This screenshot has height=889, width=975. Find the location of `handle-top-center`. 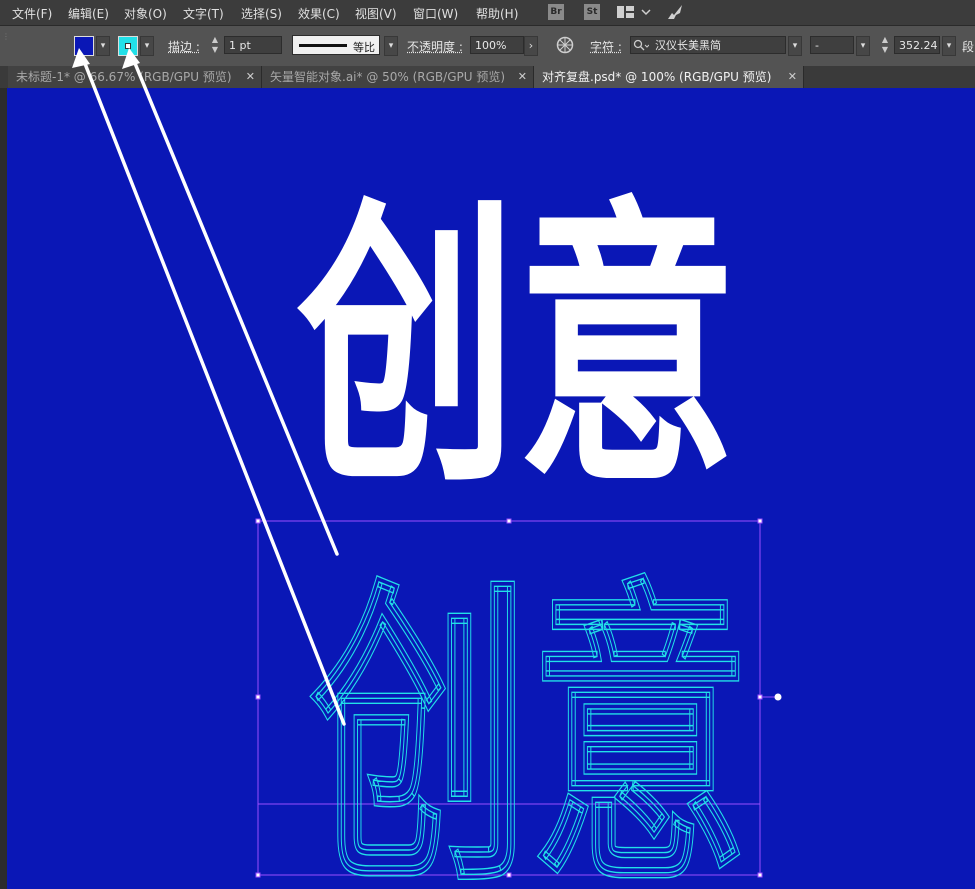

handle-top-center is located at coordinates (509, 521).